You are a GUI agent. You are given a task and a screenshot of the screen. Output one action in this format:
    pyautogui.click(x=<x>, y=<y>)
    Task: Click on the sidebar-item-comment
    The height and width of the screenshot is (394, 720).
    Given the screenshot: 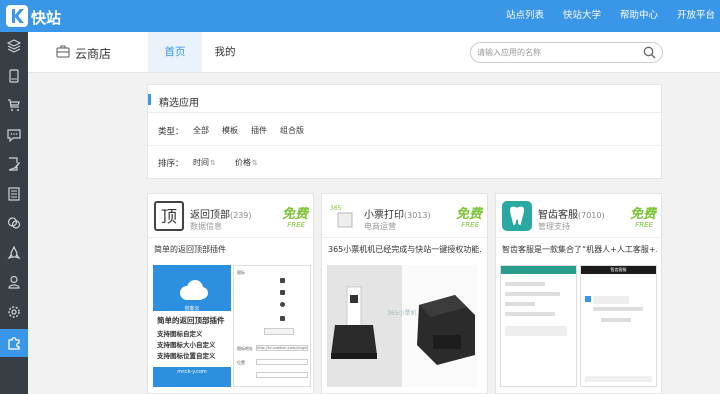 What is the action you would take?
    pyautogui.click(x=14, y=135)
    